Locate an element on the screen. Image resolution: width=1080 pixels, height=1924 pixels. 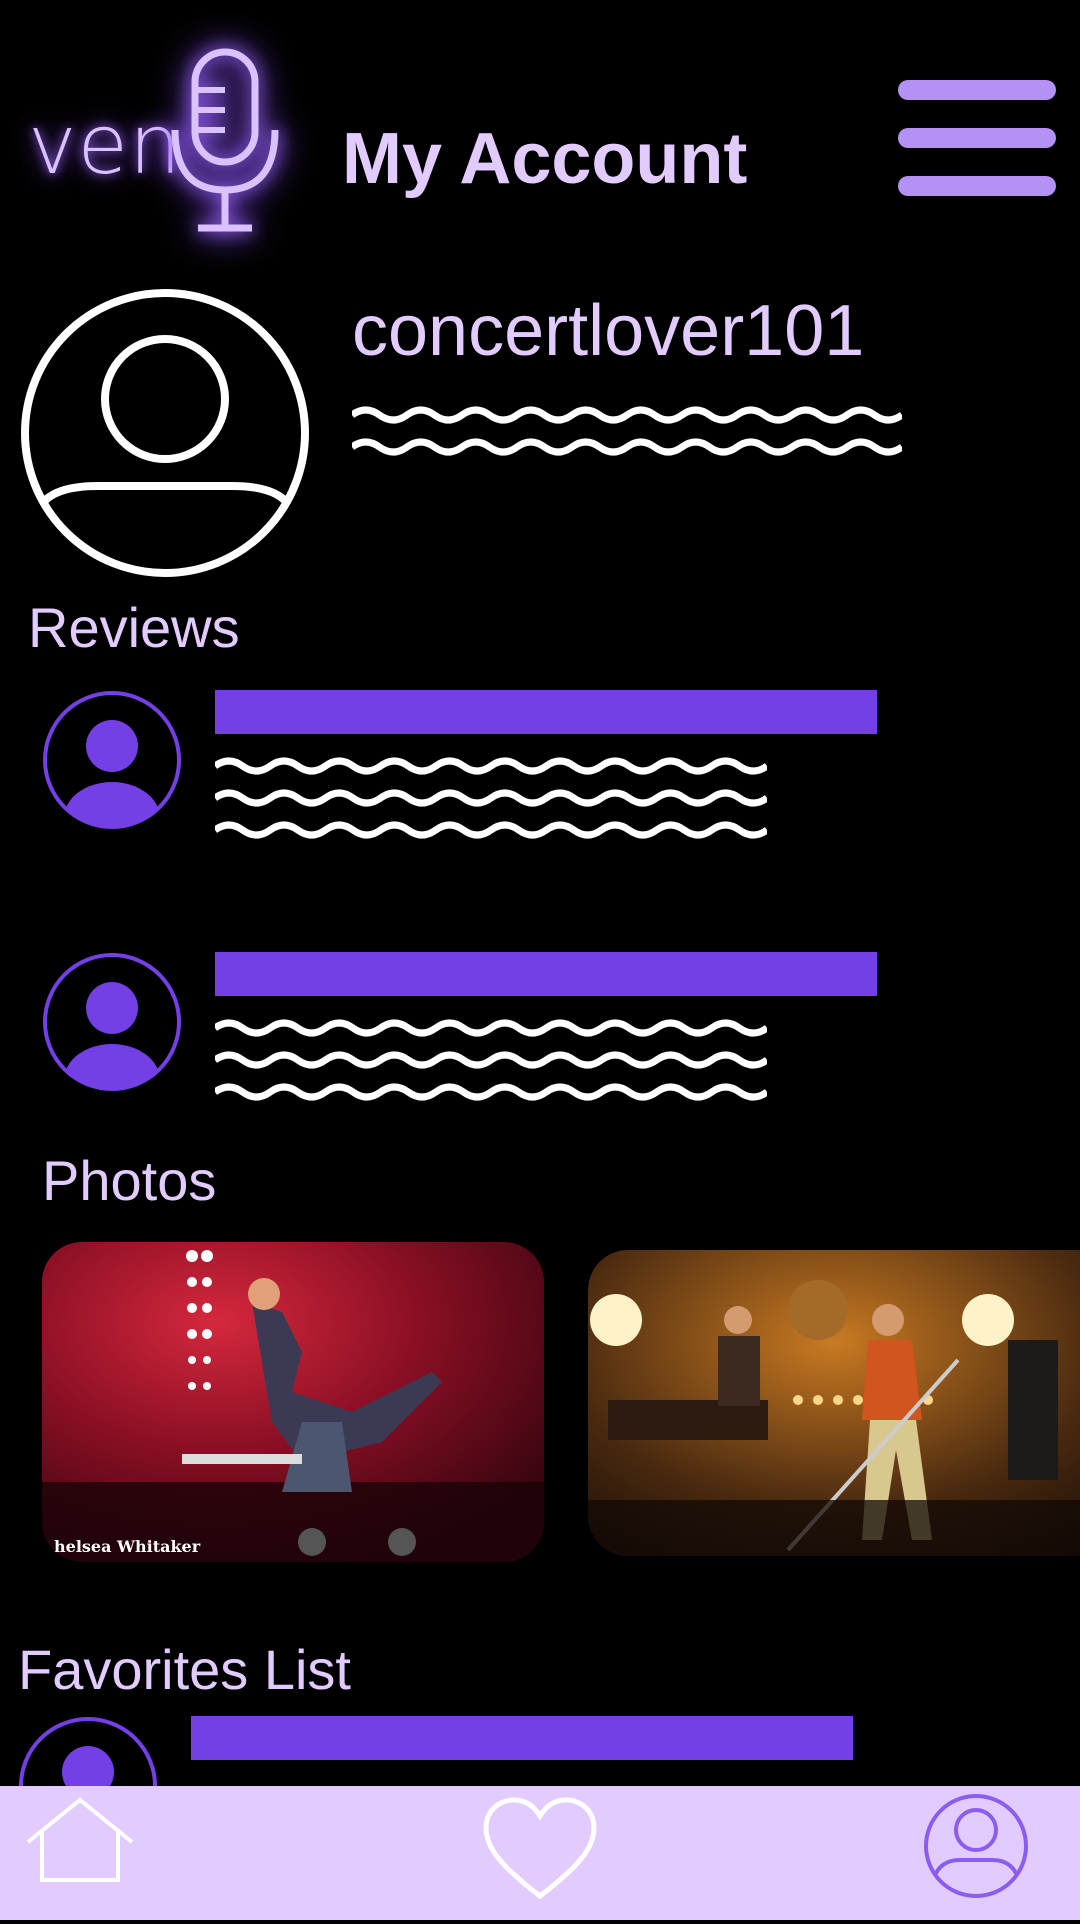
profile-icon is located at coordinates (976, 1846).